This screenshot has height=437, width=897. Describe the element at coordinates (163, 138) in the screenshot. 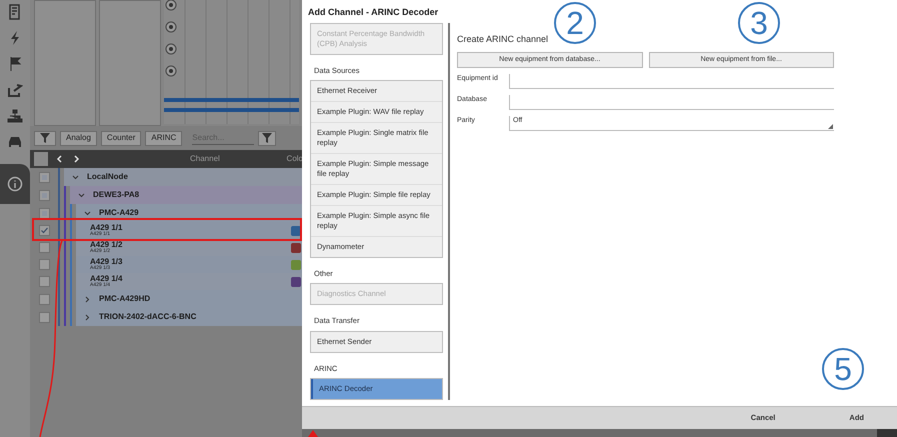

I see `filter-tag-button: ARINC` at that location.